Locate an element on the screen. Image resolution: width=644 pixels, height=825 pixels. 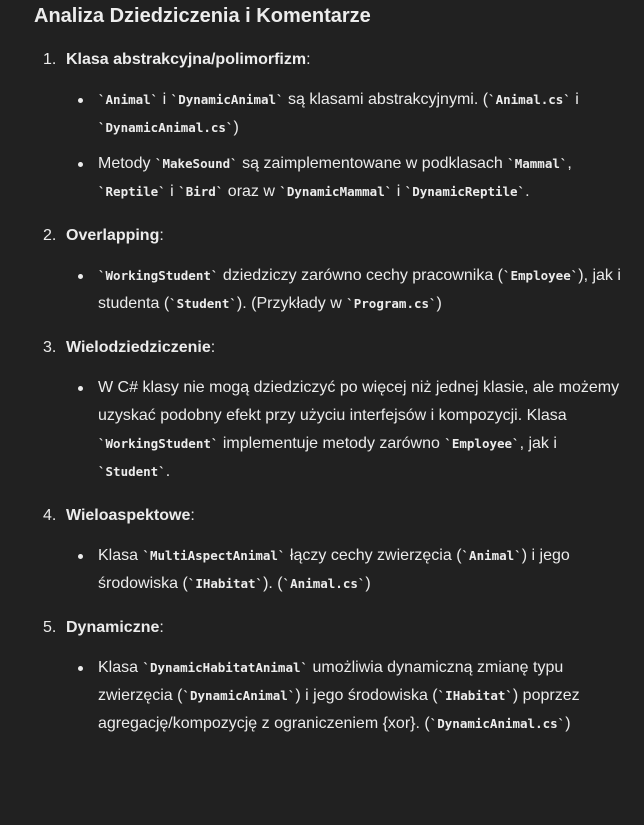
bullet-text: implementuje metody zarówno is located at coordinates (331, 443).